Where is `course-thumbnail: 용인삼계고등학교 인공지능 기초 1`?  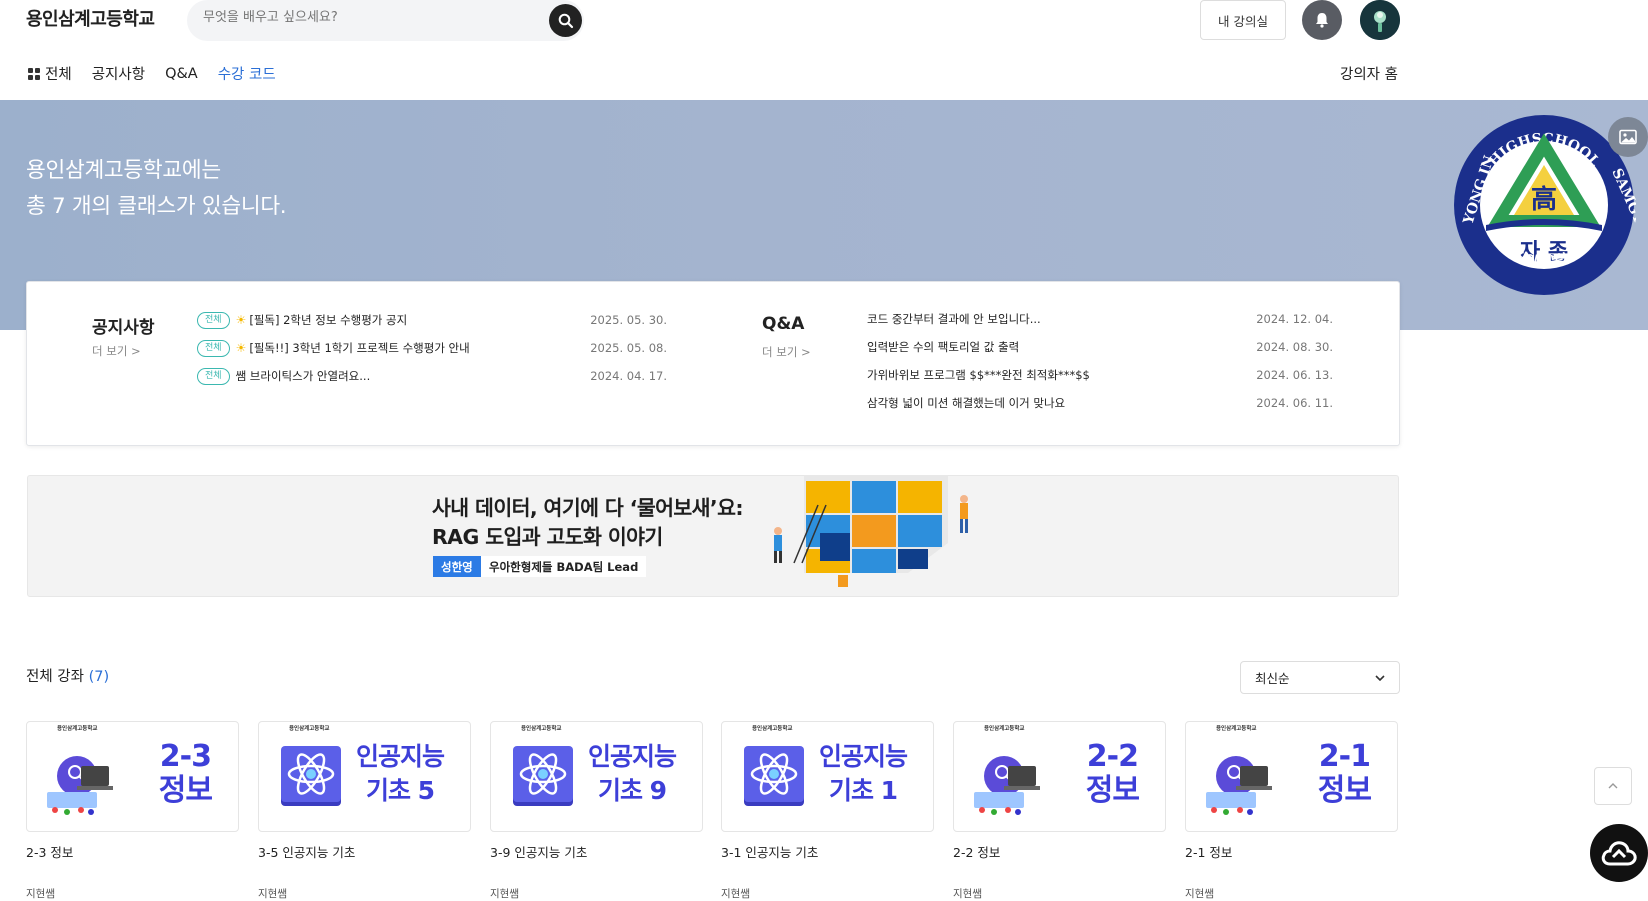 course-thumbnail: 용인삼계고등학교 인공지능 기초 1 is located at coordinates (827, 776).